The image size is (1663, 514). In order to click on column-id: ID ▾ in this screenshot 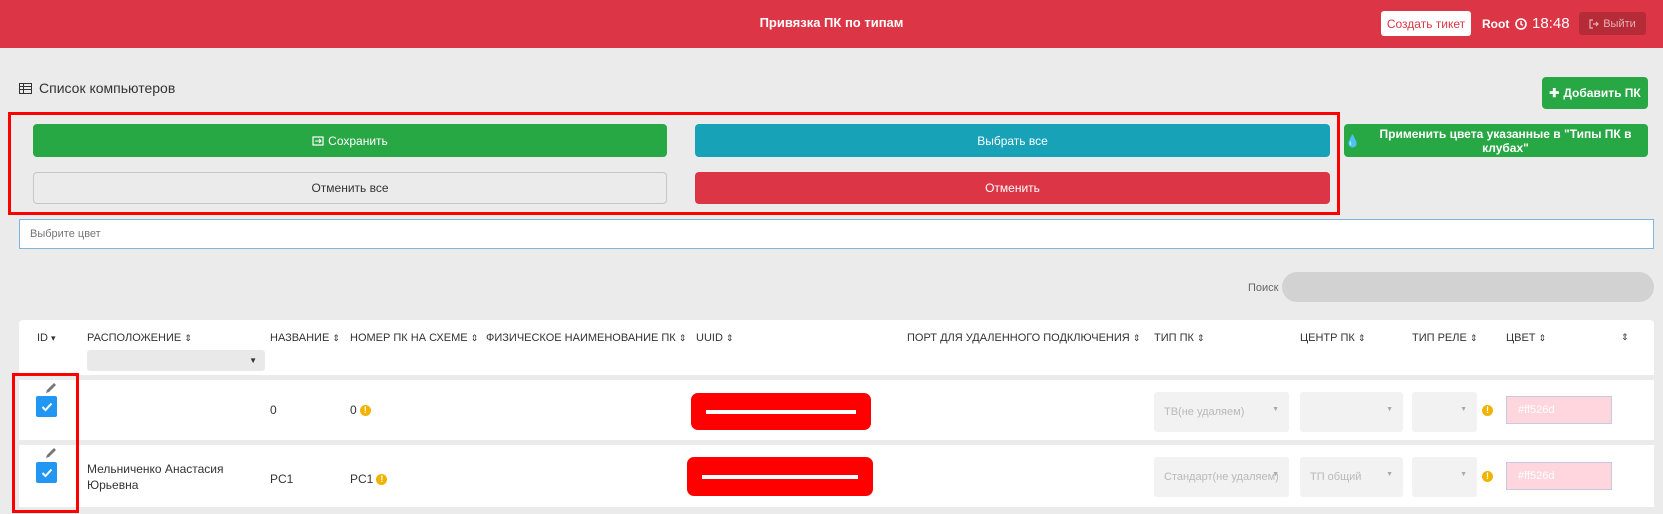, I will do `click(46, 338)`.